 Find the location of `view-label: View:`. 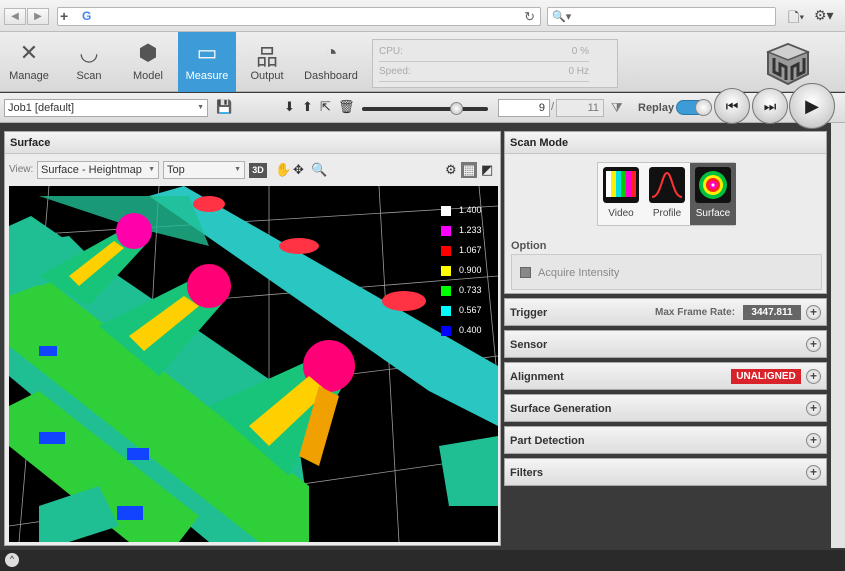

view-label: View: is located at coordinates (21, 169).